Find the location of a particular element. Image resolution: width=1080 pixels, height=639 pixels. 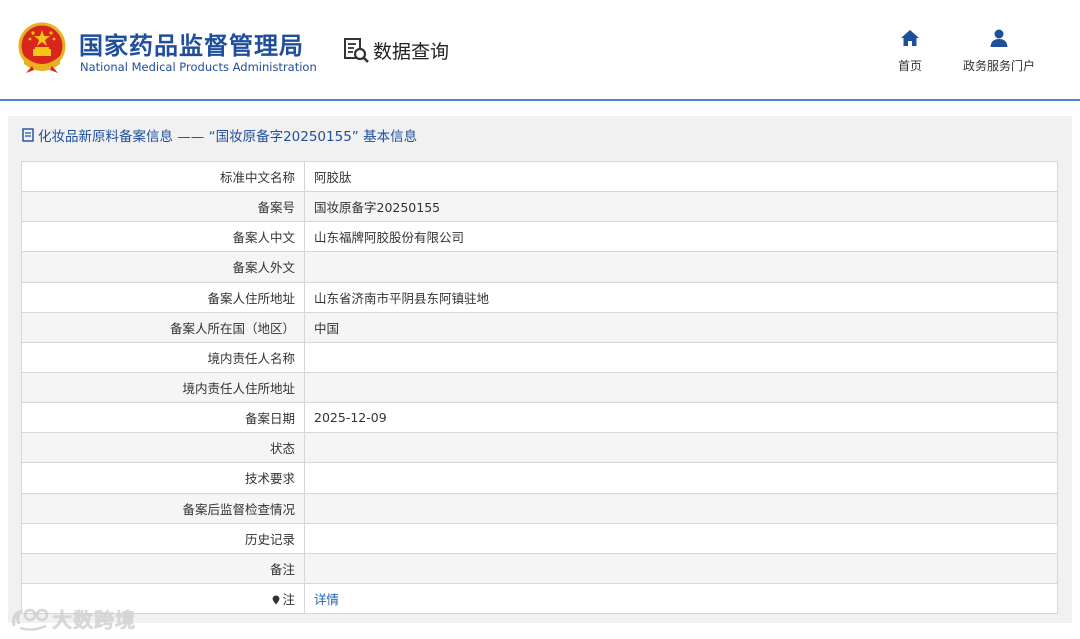

header-divider is located at coordinates (540, 100).